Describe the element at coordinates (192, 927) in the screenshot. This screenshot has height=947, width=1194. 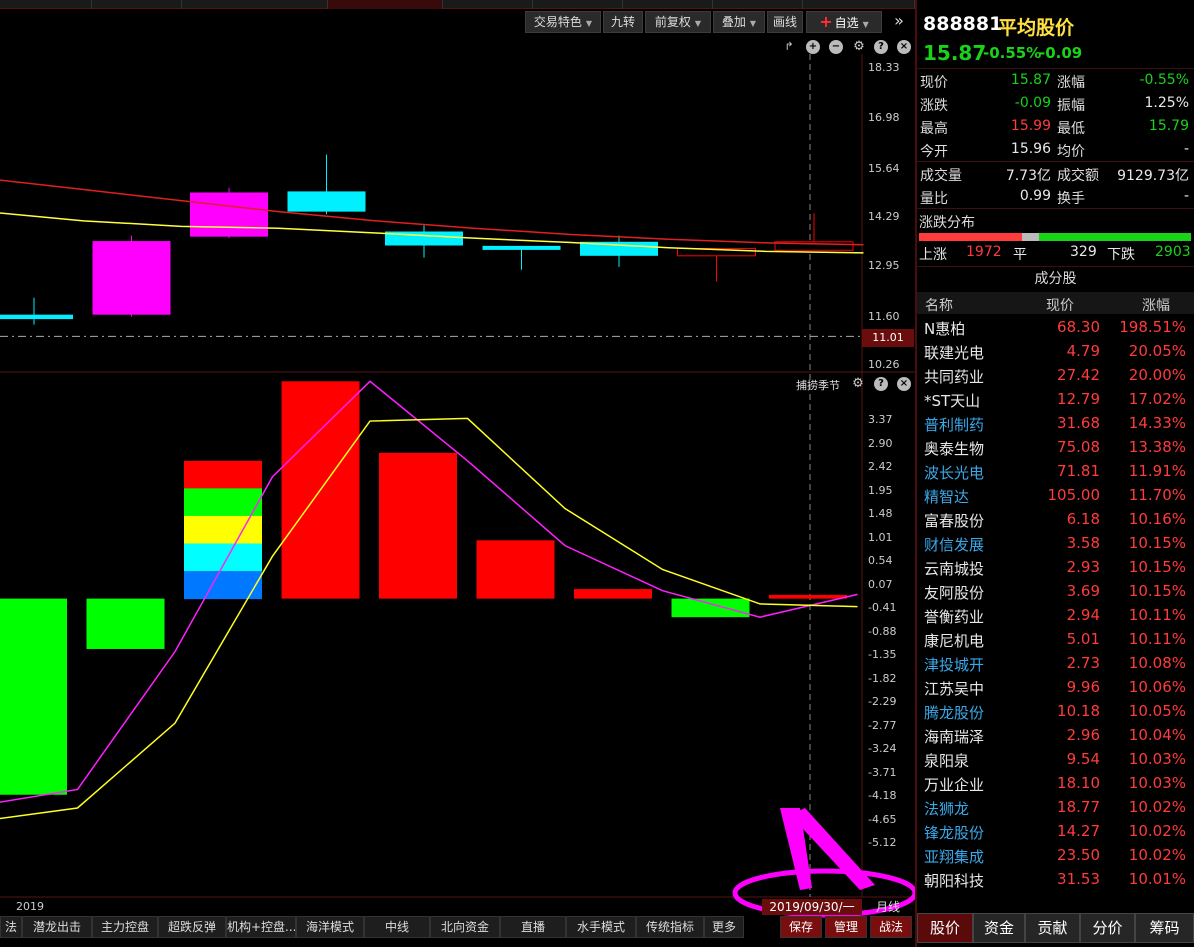
I see `bottom-tab: 超跌反弹` at that location.